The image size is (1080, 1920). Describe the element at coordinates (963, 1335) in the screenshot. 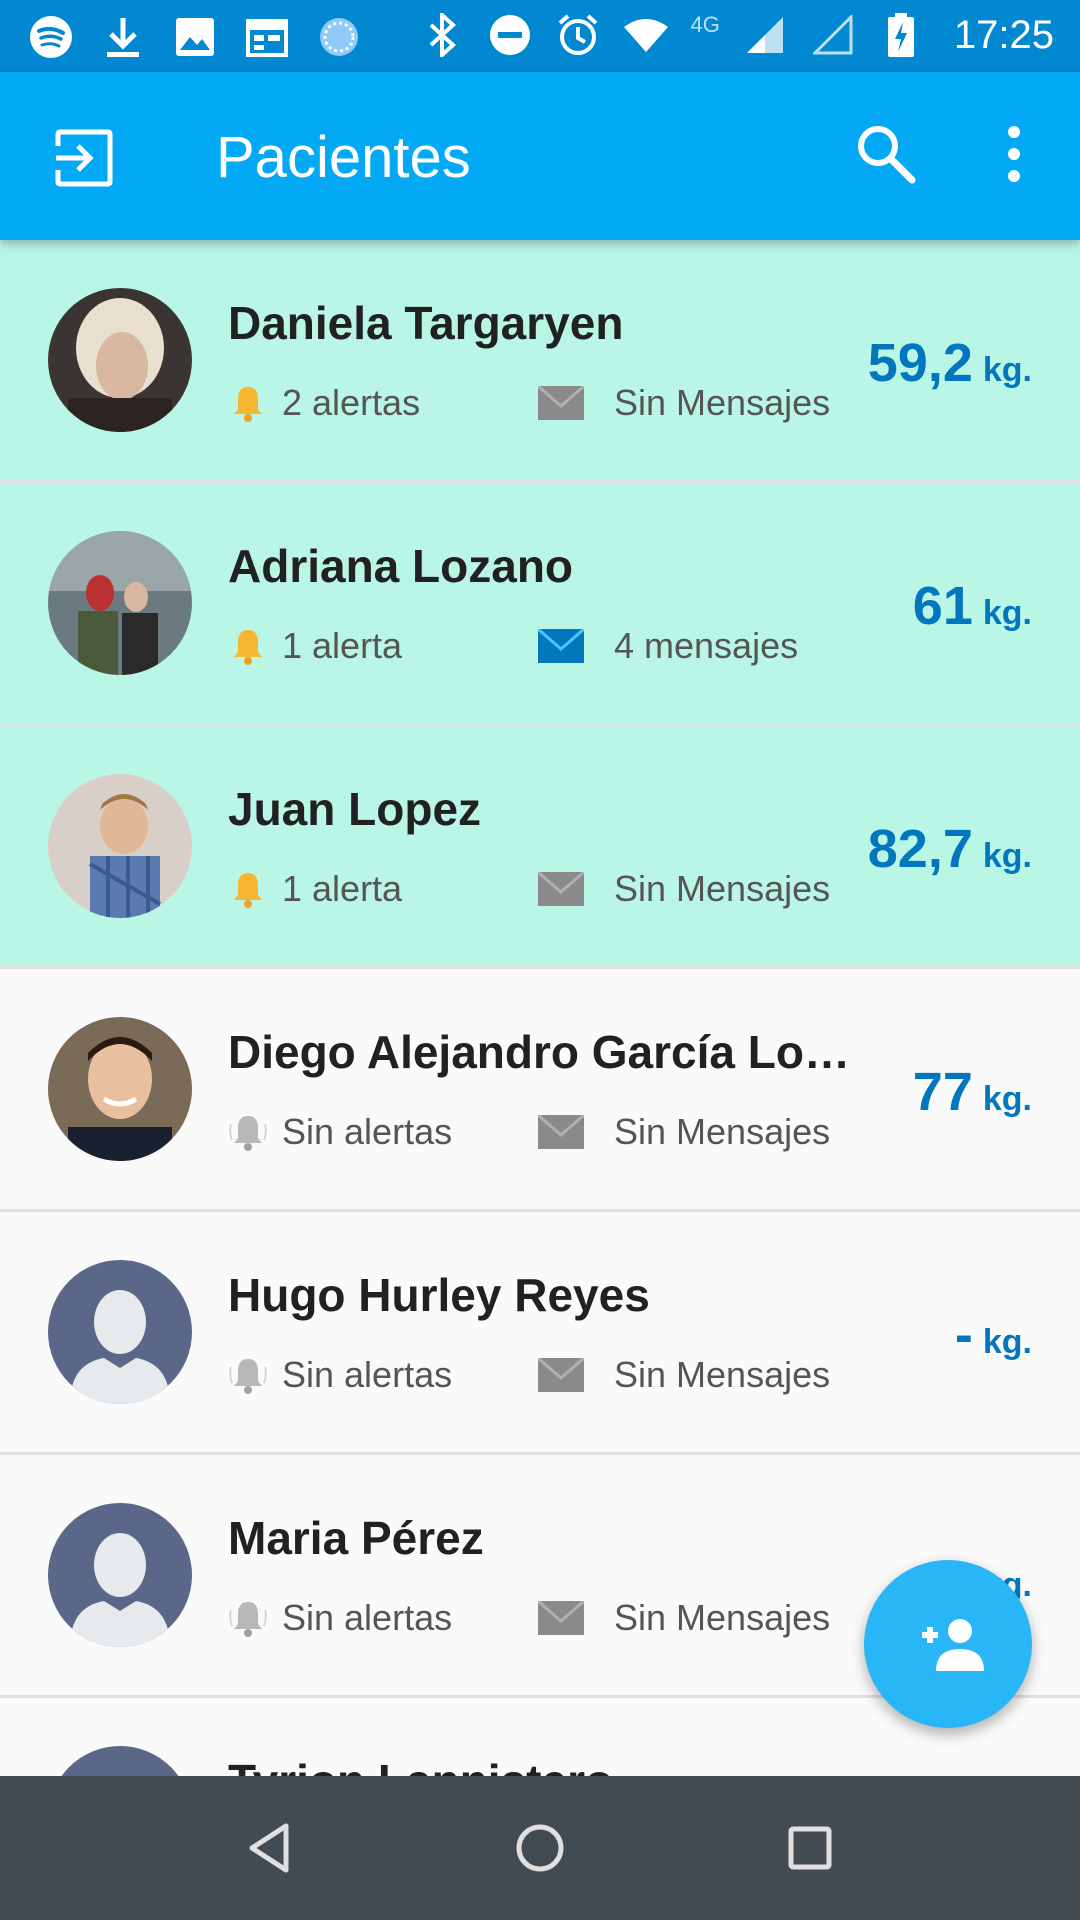

I see `weight-value: -` at that location.